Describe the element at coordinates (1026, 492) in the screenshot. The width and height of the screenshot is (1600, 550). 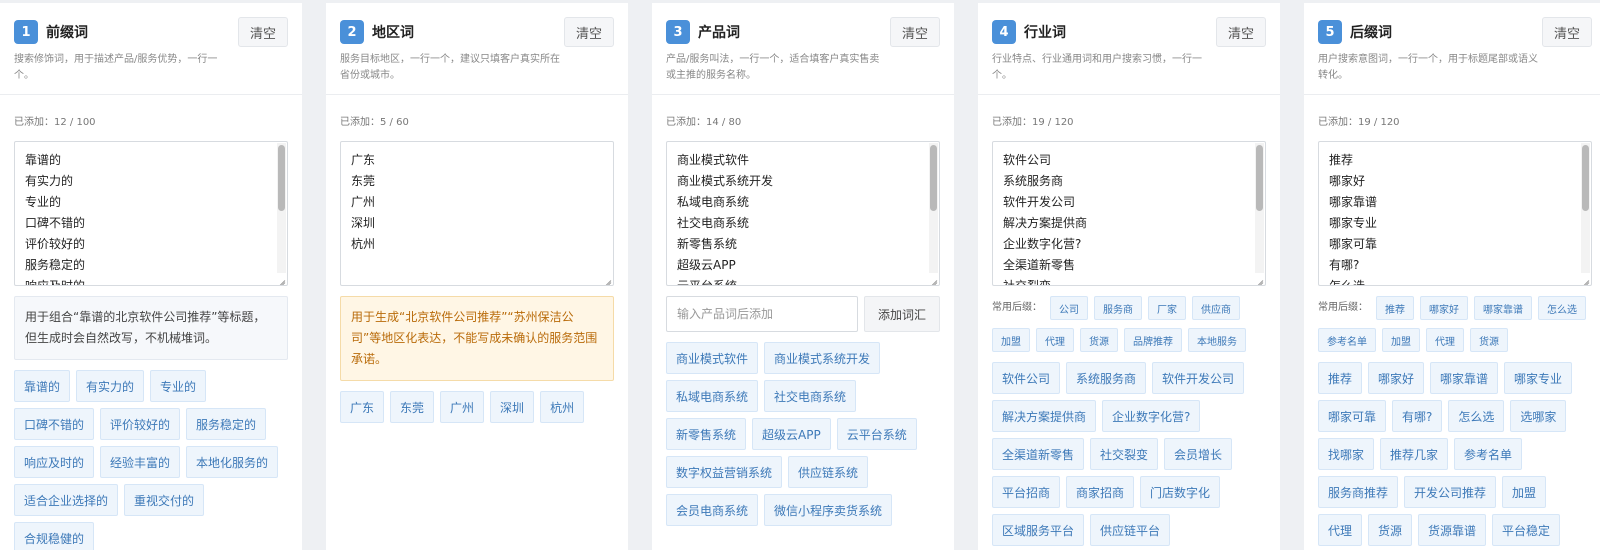
I see `keyword-chip: 平台招商` at that location.